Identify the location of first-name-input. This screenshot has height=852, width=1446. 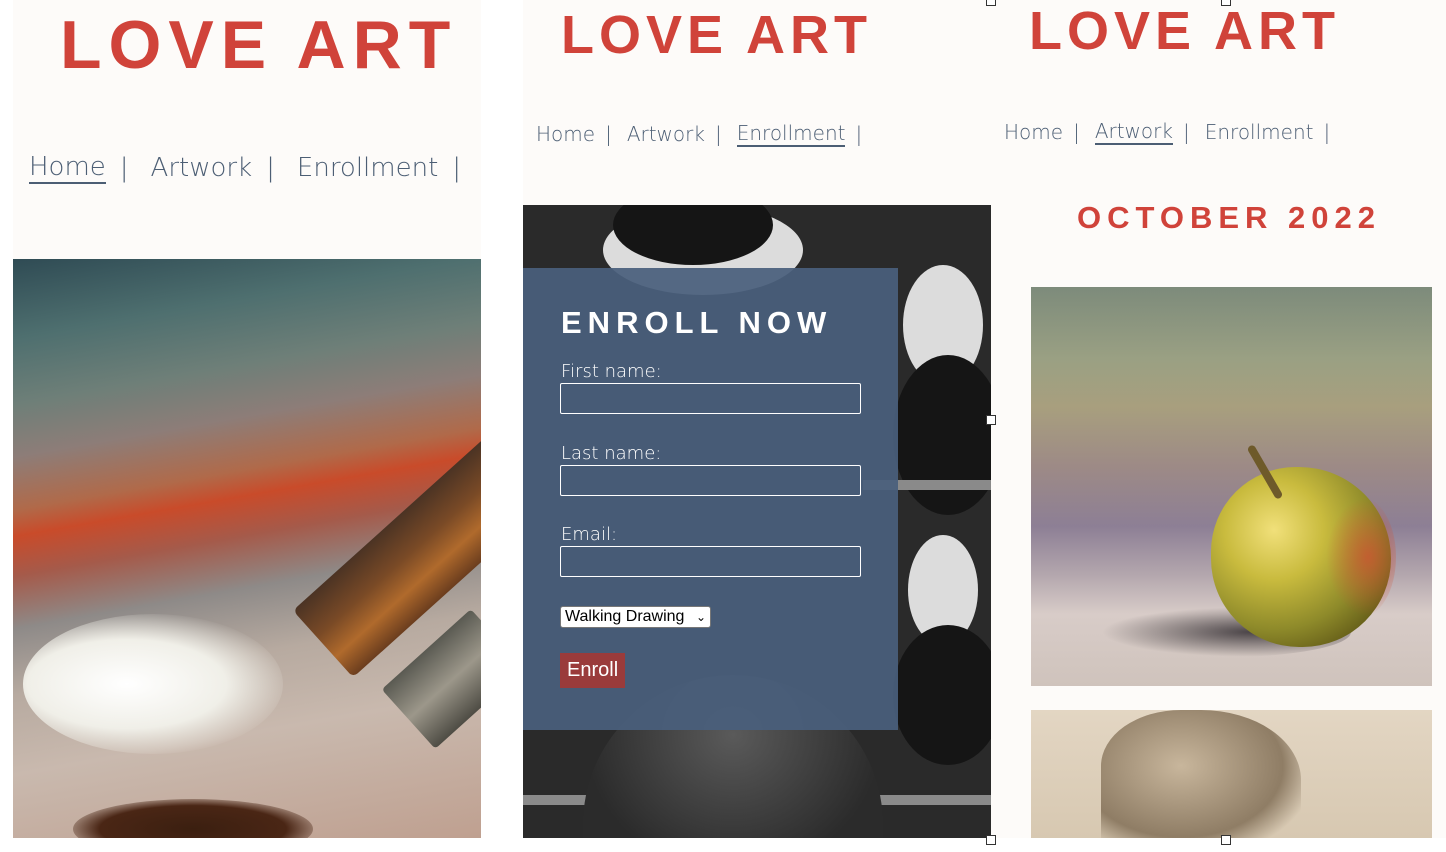
(710, 398).